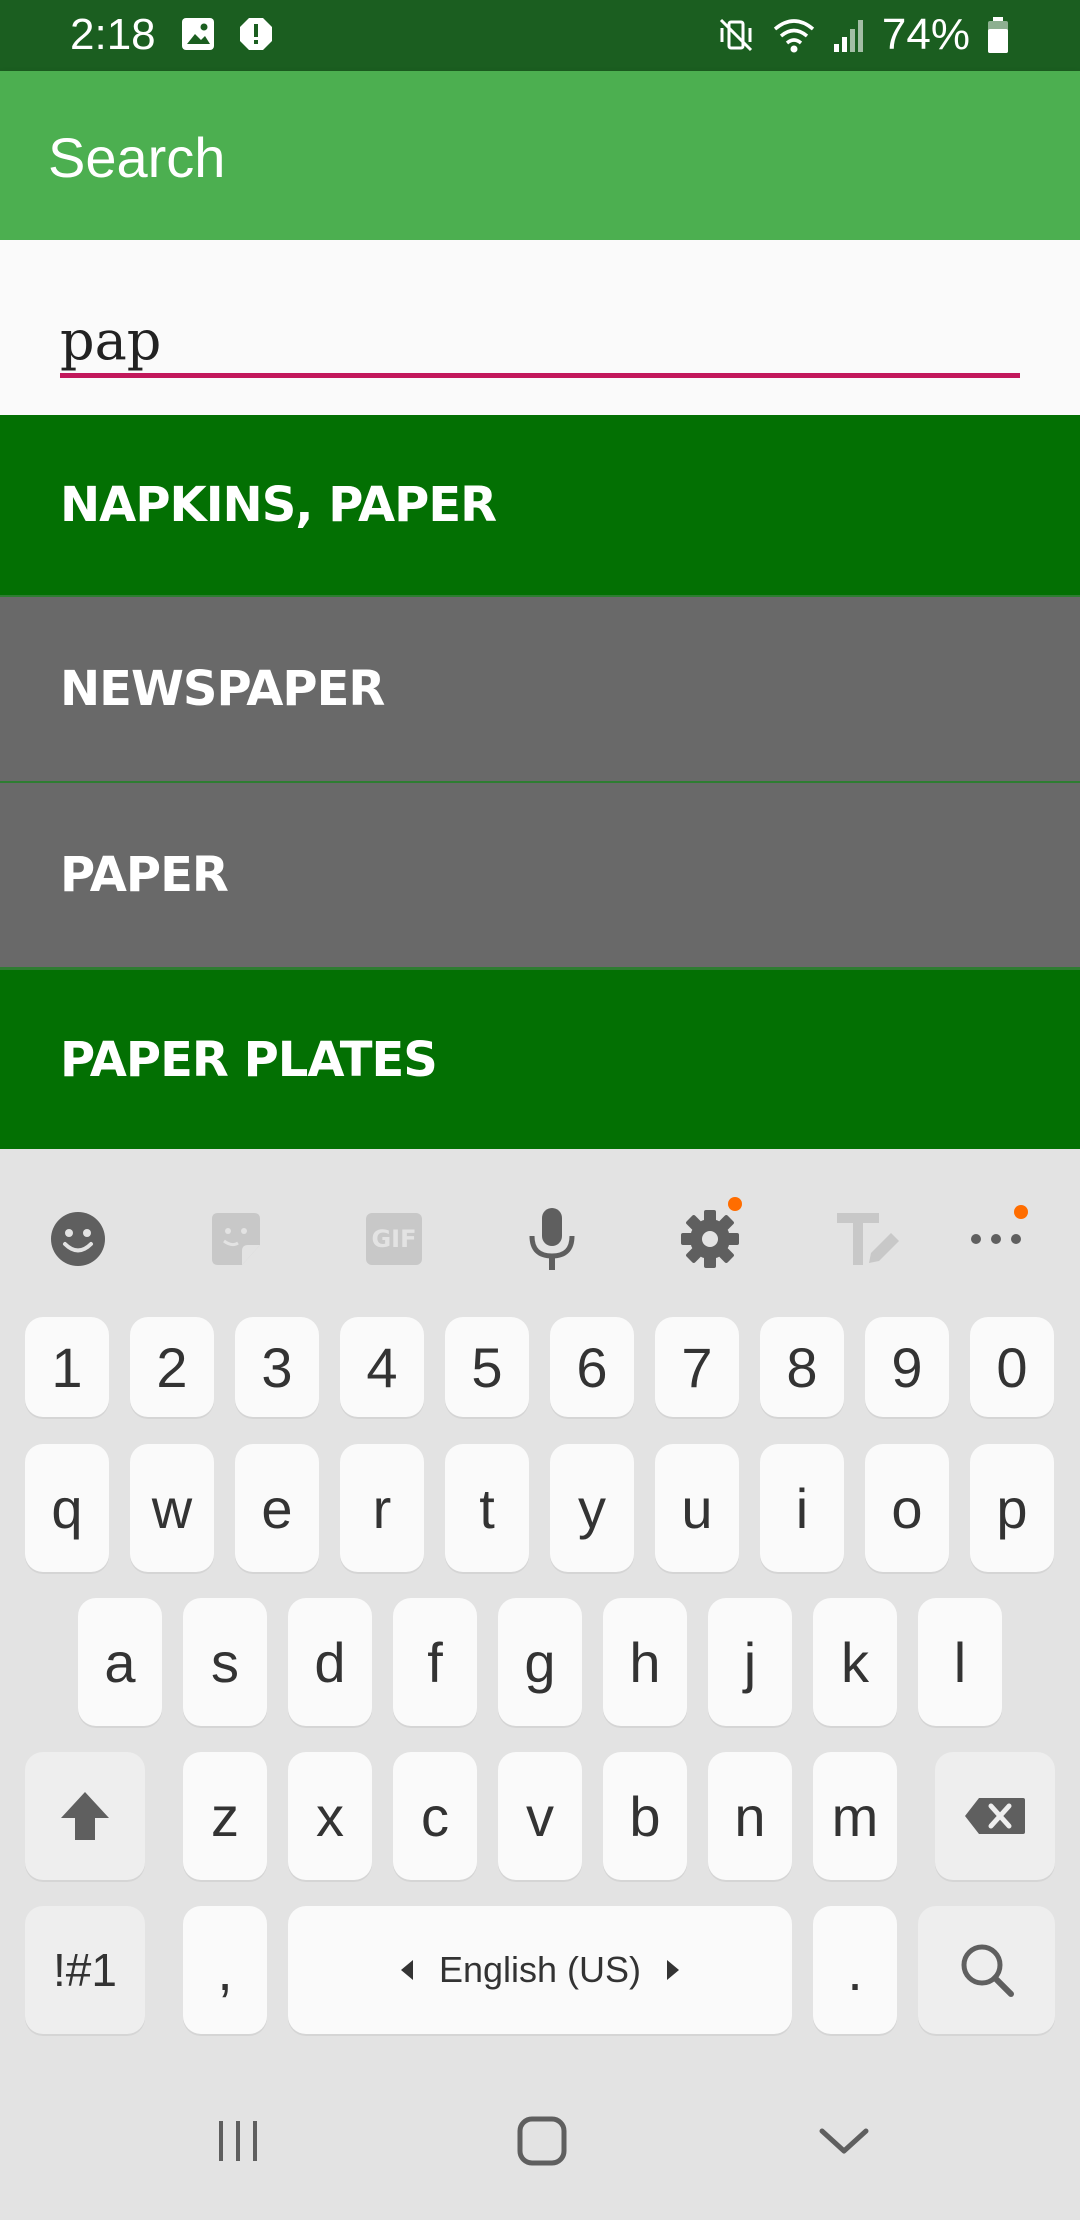 The image size is (1080, 2220). What do you see at coordinates (995, 1816) in the screenshot?
I see `backspace-key` at bounding box center [995, 1816].